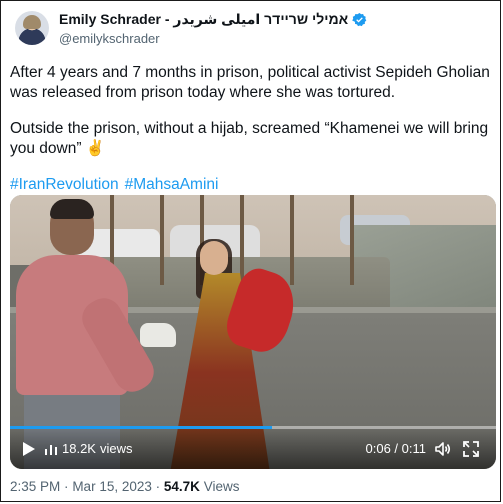 The width and height of the screenshot is (503, 504). I want to click on video-progress-fill, so click(141, 427).